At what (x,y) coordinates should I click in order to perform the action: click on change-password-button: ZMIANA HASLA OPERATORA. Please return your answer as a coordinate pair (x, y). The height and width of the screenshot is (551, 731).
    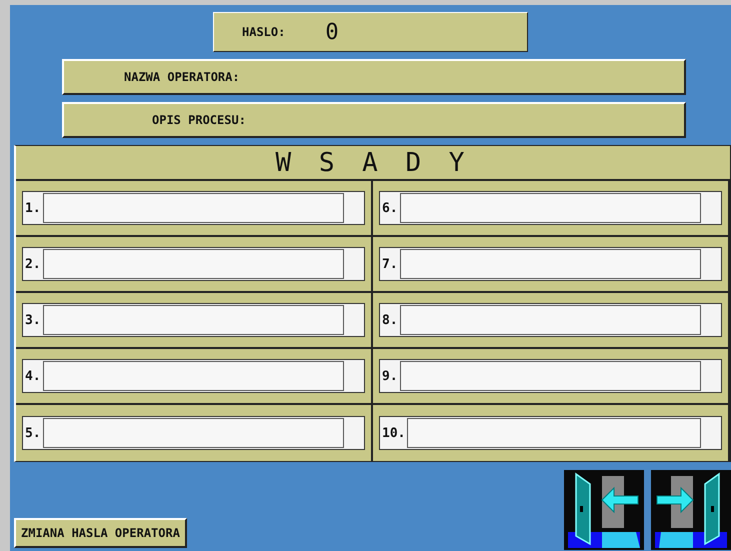
    Looking at the image, I should click on (100, 533).